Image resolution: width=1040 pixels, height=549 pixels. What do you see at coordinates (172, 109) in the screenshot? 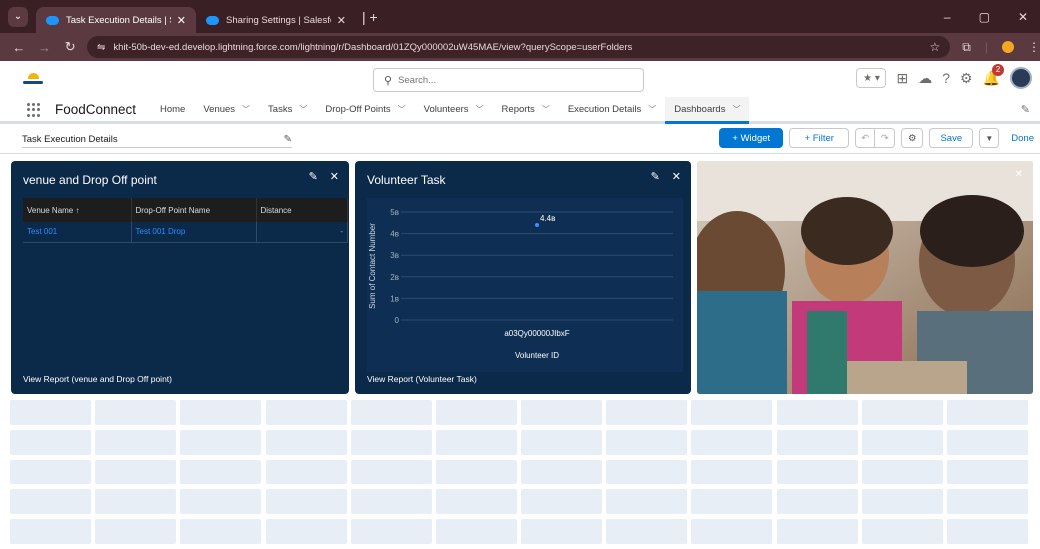
I see `nav-item-home: Home` at bounding box center [172, 109].